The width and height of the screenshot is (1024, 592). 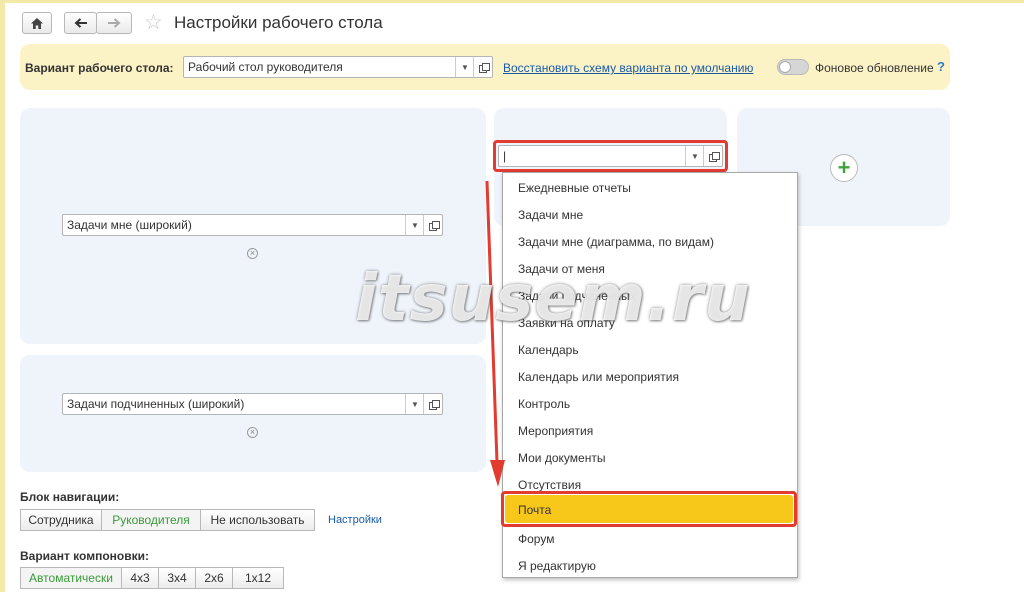 What do you see at coordinates (252, 404) in the screenshot?
I see `left-bottom-select: Задачи подчиненных (широкий) ▼` at bounding box center [252, 404].